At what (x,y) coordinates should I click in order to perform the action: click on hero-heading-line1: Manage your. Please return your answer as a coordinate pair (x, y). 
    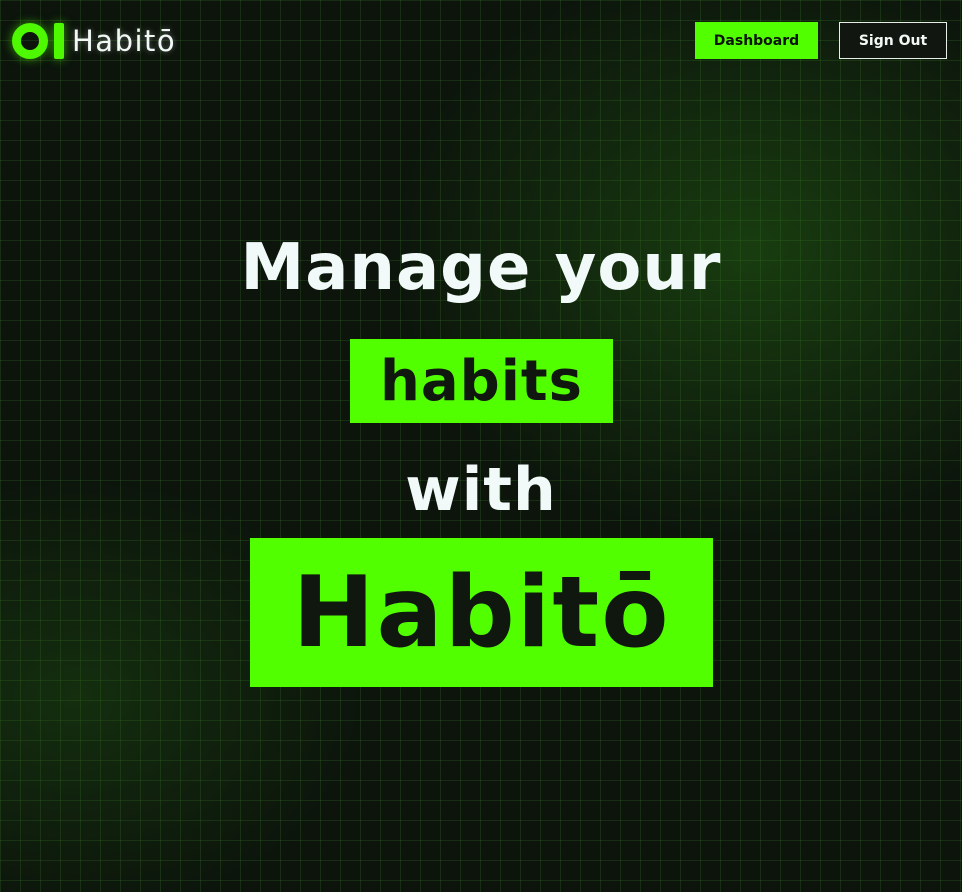
    Looking at the image, I should click on (481, 268).